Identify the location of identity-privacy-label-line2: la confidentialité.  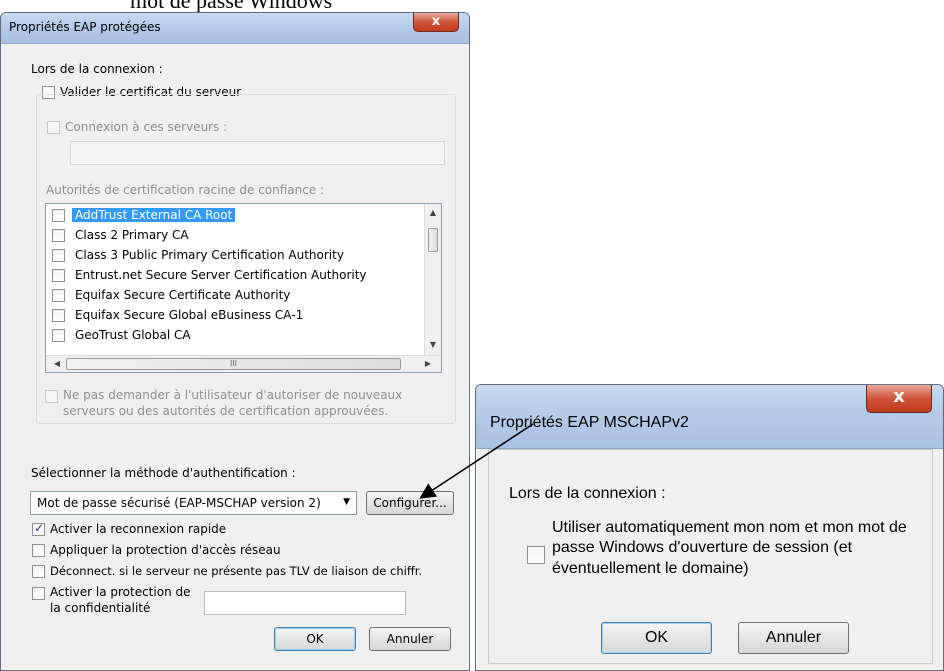
(100, 608).